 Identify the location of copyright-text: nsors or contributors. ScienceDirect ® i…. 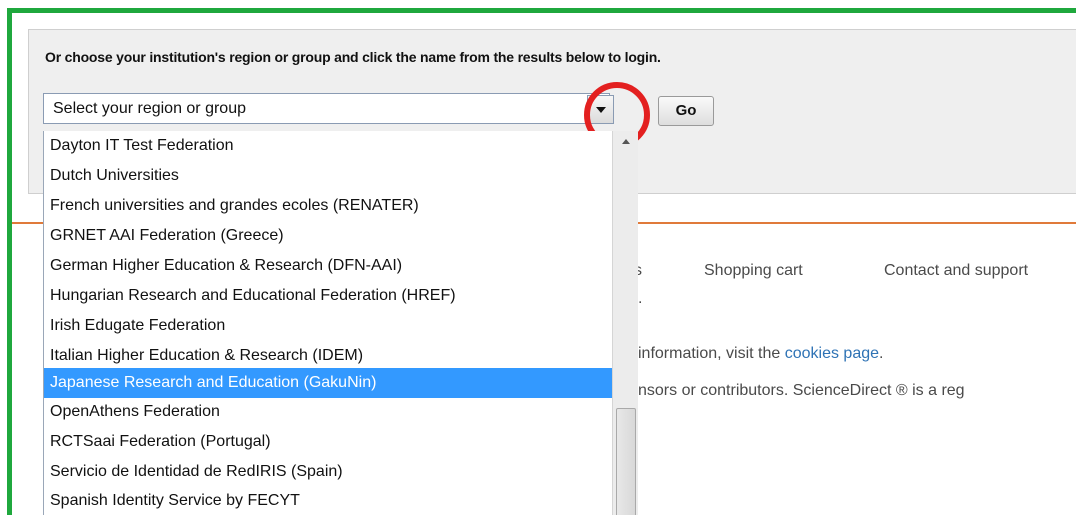
(801, 390).